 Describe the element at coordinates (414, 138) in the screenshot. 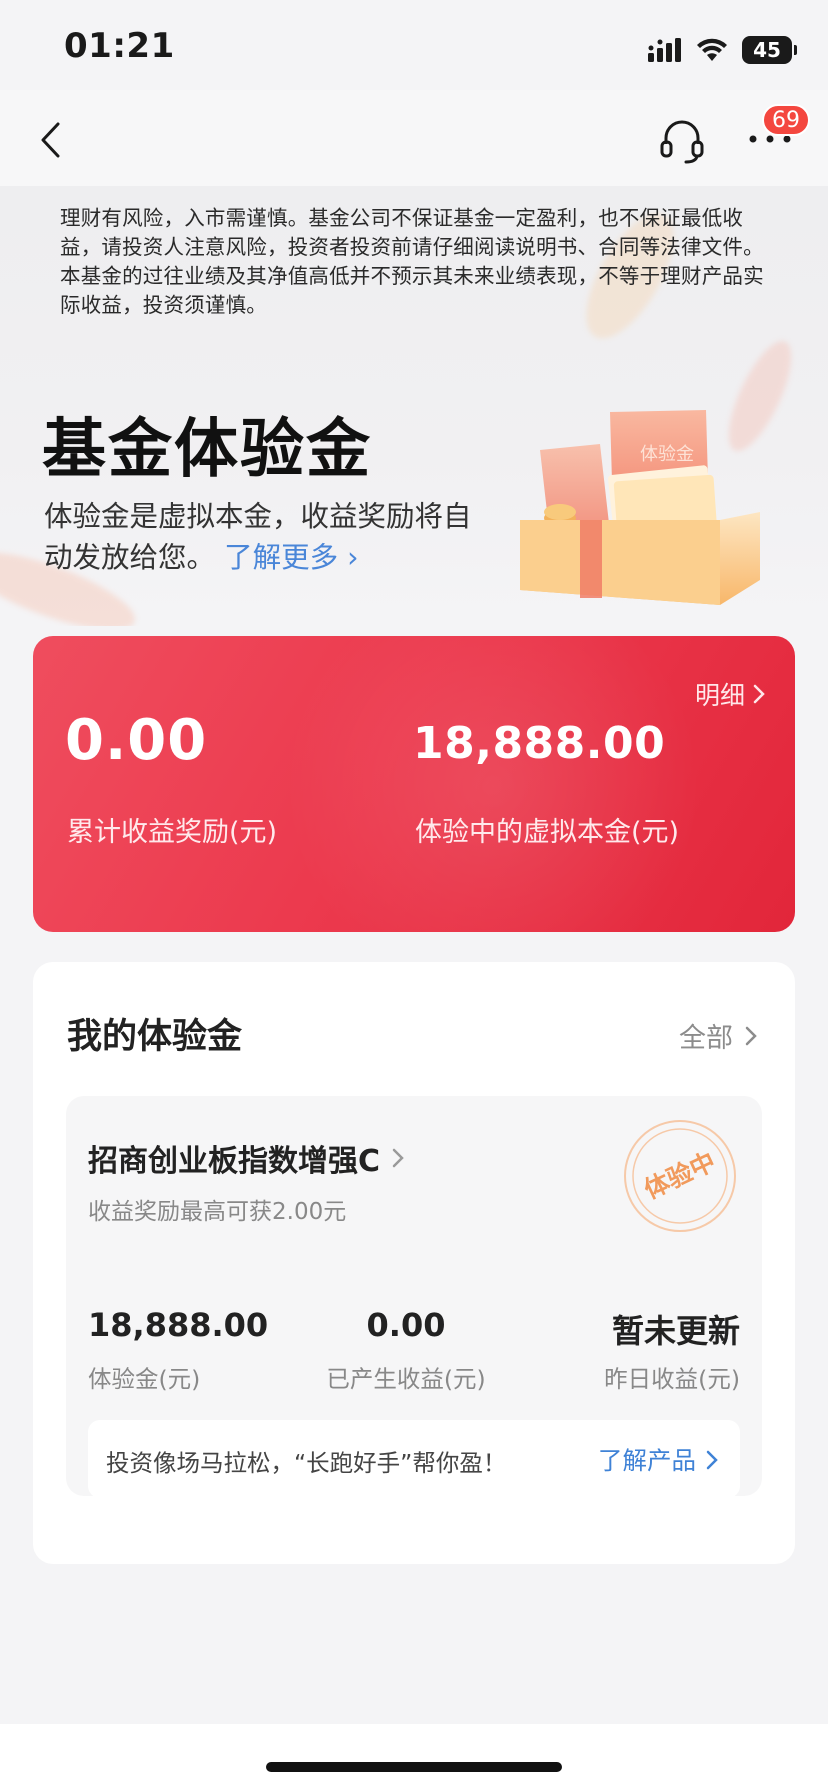

I see `nav-bar: 69` at that location.